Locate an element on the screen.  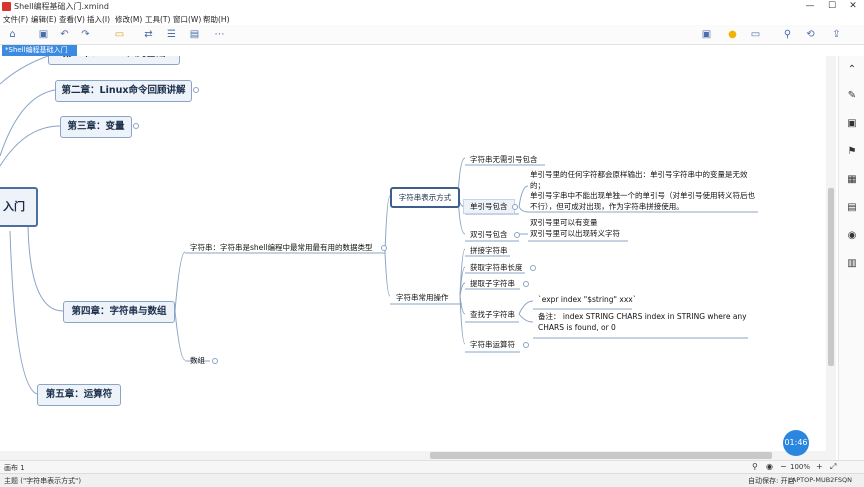
task-icon: ▥ is located at coordinates (852, 264).